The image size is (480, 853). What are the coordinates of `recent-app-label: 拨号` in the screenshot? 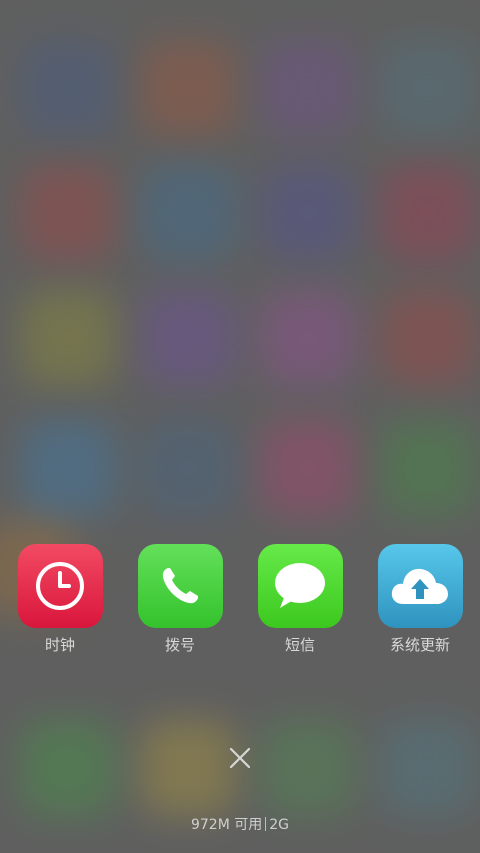 It's located at (179, 645).